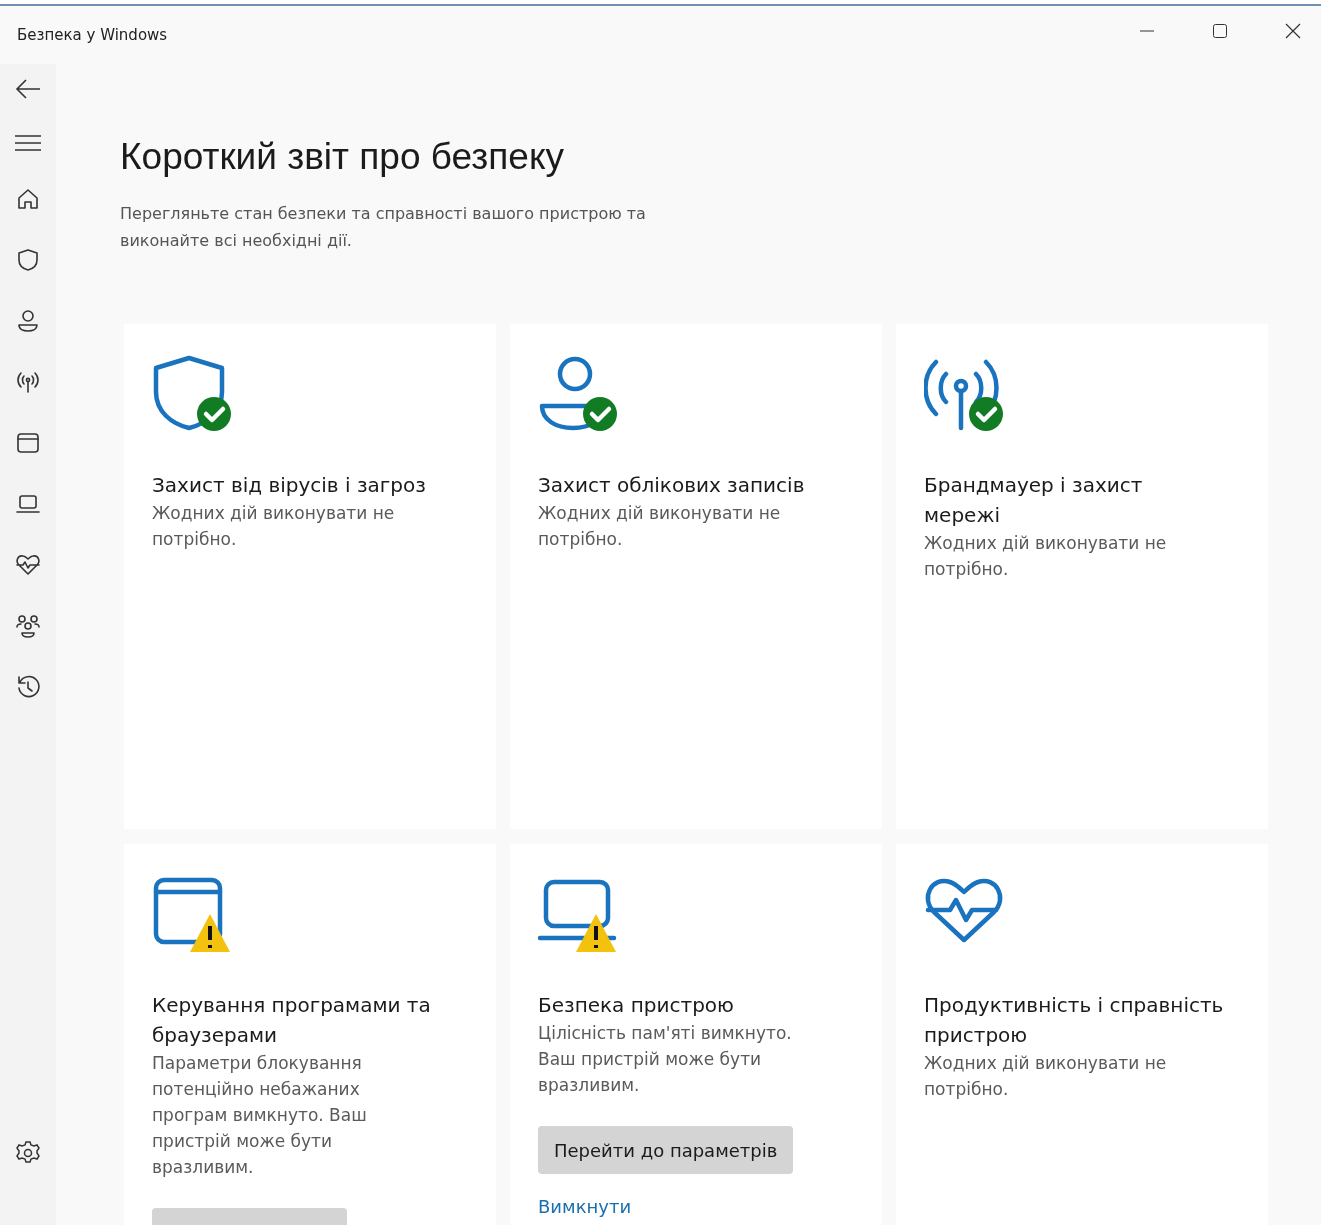 The height and width of the screenshot is (1225, 1321). What do you see at coordinates (28, 143) in the screenshot?
I see `menu-icon` at bounding box center [28, 143].